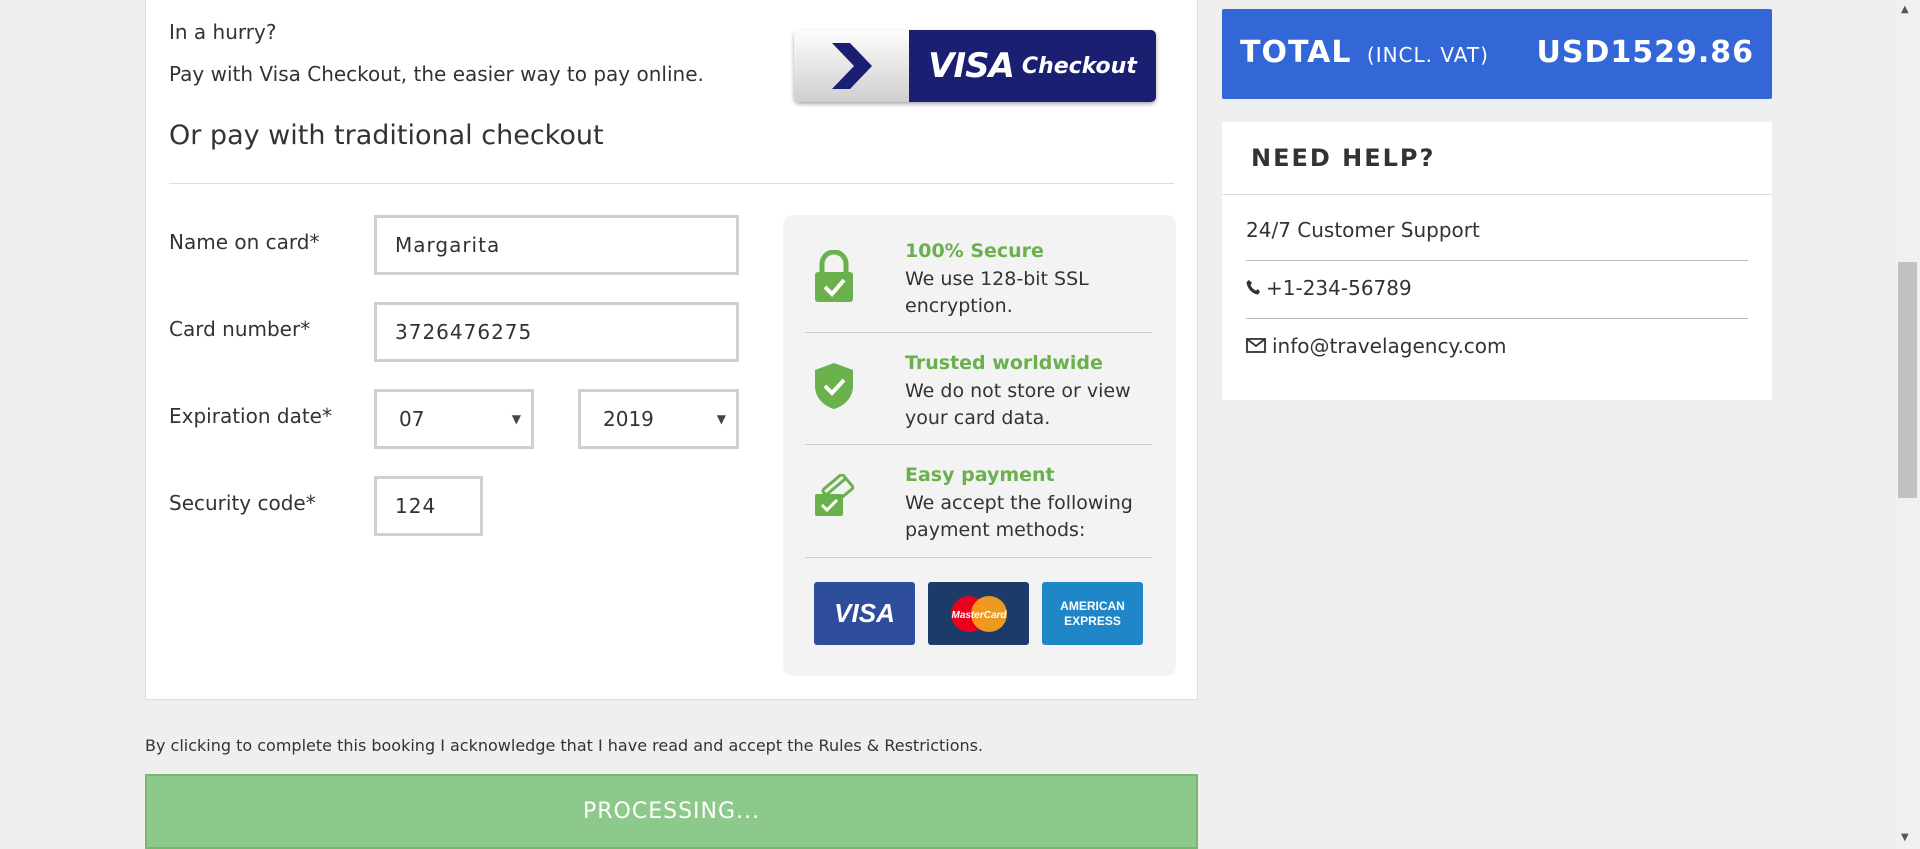 The height and width of the screenshot is (849, 1920). What do you see at coordinates (1004, 363) in the screenshot?
I see `trusted-title: Trusted worldwide` at bounding box center [1004, 363].